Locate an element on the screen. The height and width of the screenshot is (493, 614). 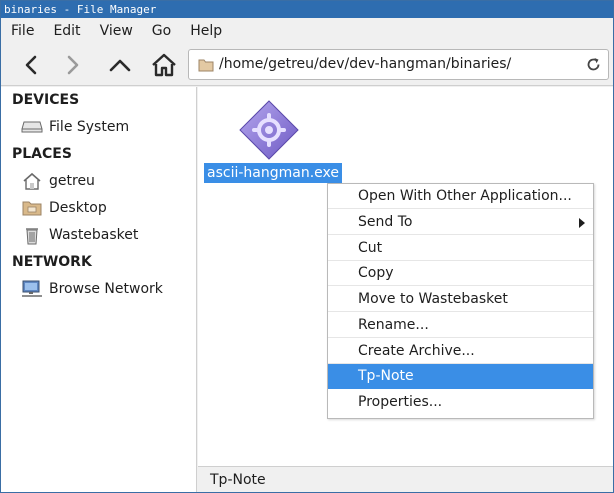
file-name-label: ascii-hangman.exe is located at coordinates (273, 173).